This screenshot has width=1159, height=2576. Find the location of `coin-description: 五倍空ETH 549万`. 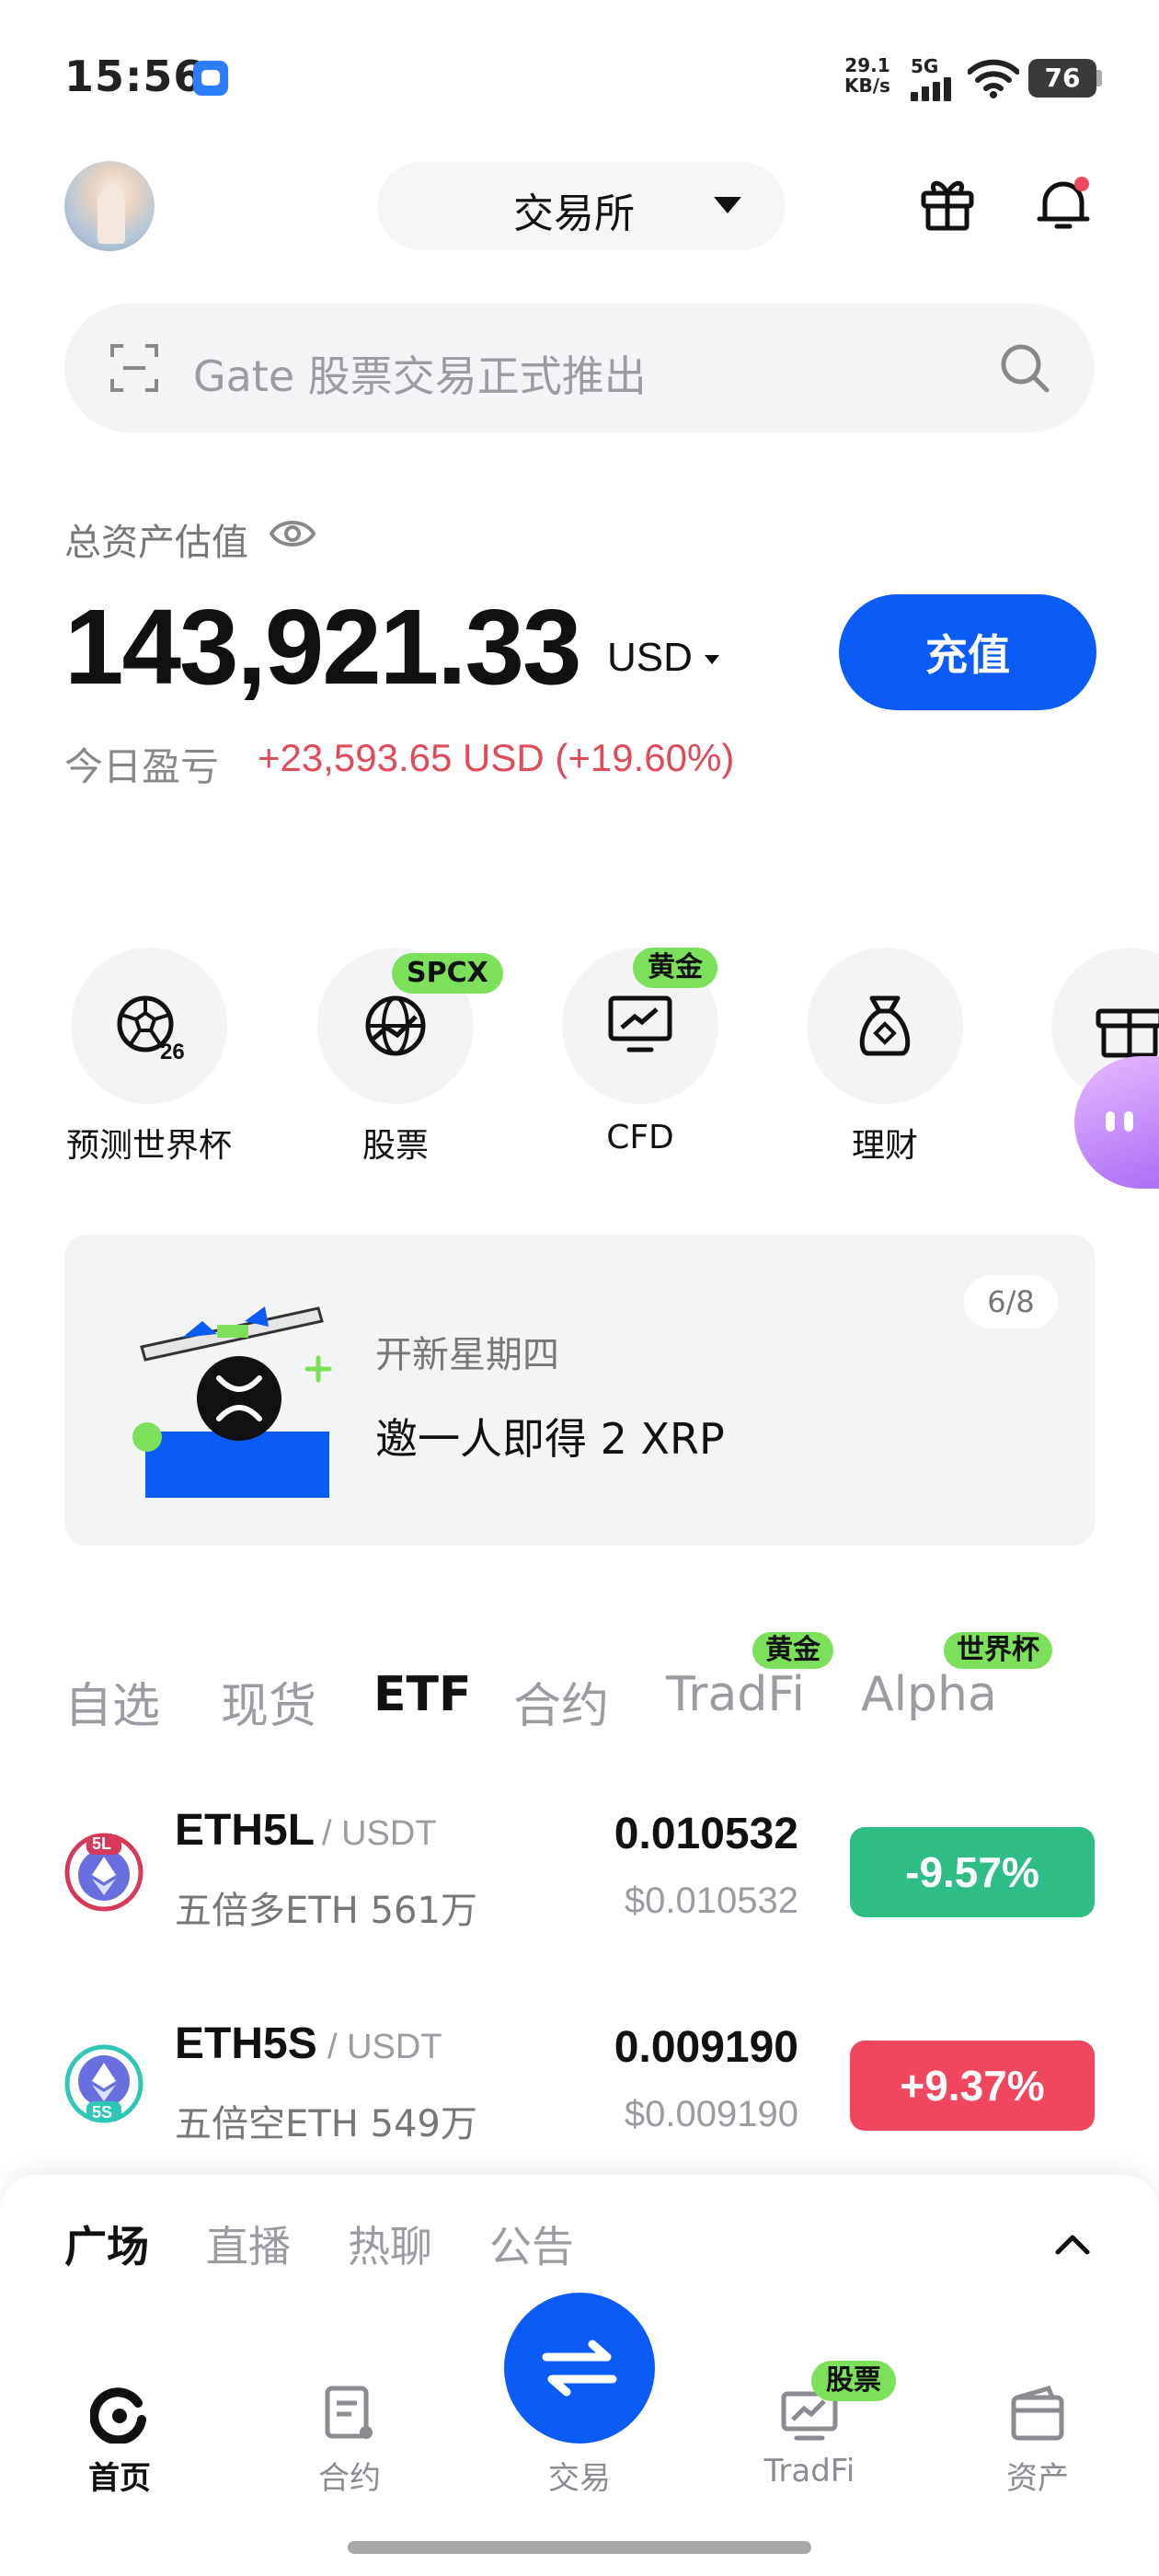

coin-description: 五倍空ETH 549万 is located at coordinates (326, 2124).